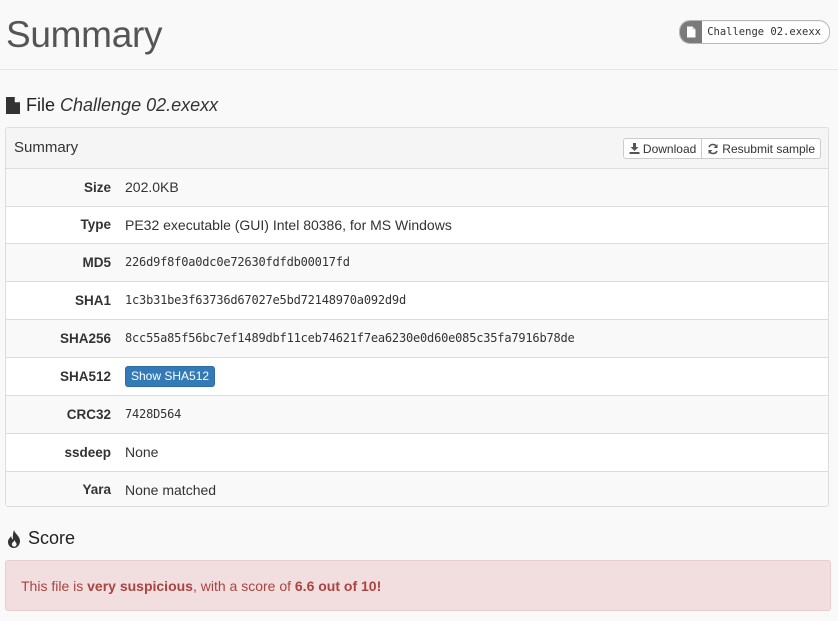  I want to click on table-row-size: Size 202.0KB, so click(417, 187).